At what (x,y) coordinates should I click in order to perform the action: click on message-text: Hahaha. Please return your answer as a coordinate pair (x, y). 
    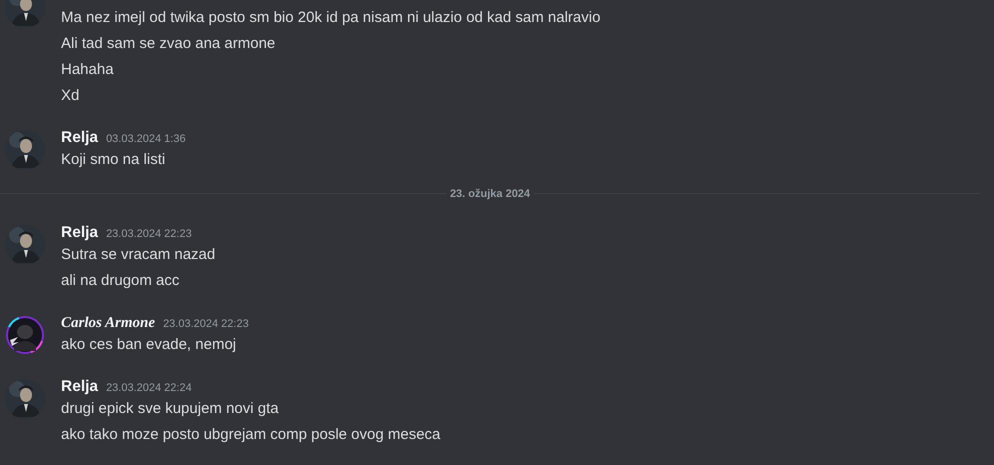
    Looking at the image, I should click on (87, 69).